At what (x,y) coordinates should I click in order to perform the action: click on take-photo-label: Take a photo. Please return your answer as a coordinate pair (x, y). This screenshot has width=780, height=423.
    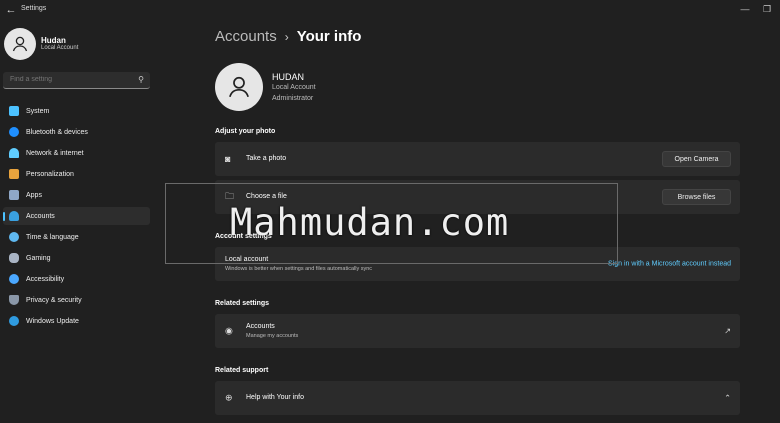
    Looking at the image, I should click on (266, 158).